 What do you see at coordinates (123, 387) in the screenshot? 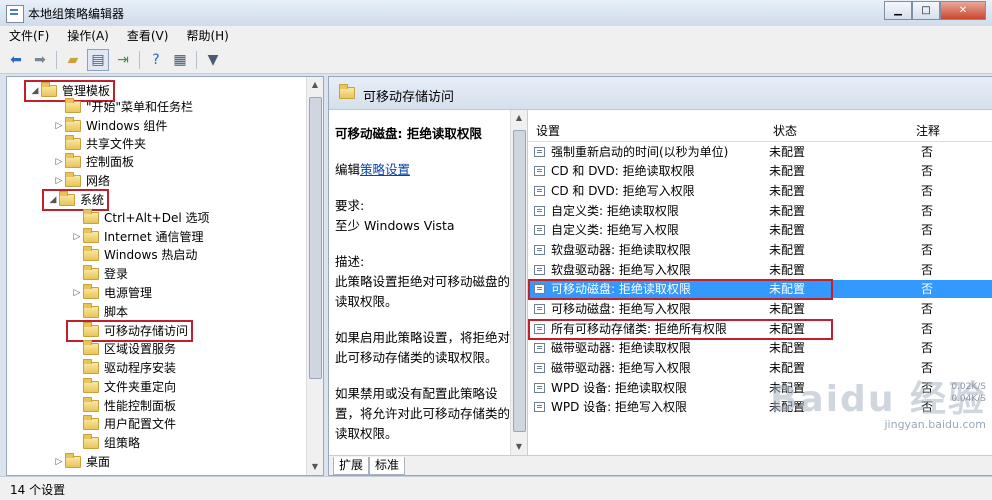
I see `tree-item-folder-redirection: 文件夹重定向` at bounding box center [123, 387].